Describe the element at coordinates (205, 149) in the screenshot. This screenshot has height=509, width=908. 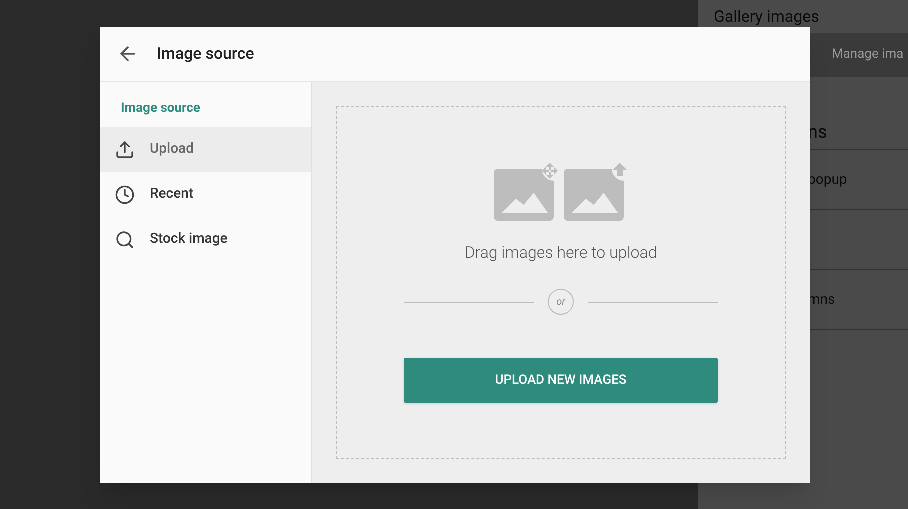
I see `sidebar-item: Upload` at that location.